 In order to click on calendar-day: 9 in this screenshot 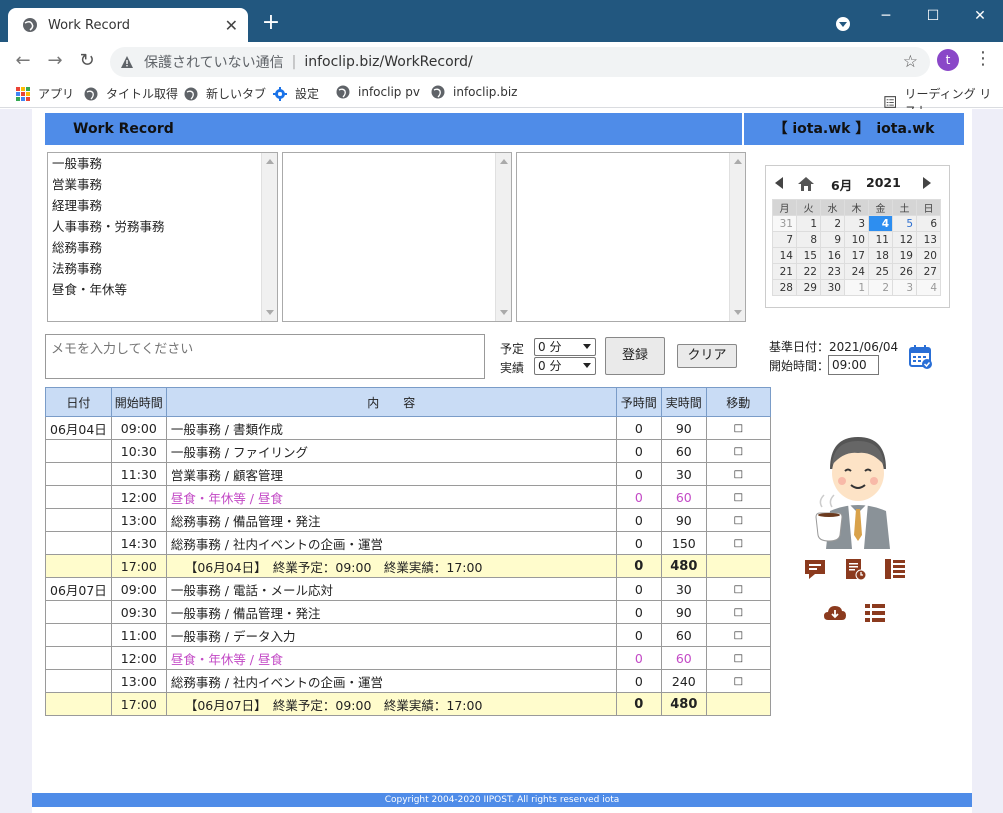, I will do `click(832, 239)`.